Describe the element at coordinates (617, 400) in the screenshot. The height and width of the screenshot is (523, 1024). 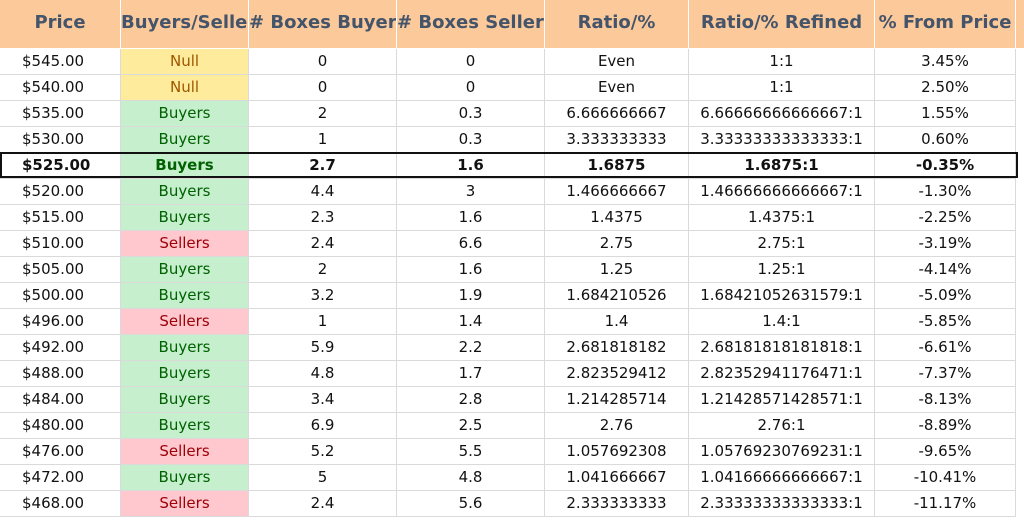
I see `ratio-cell: 1.214285714` at that location.